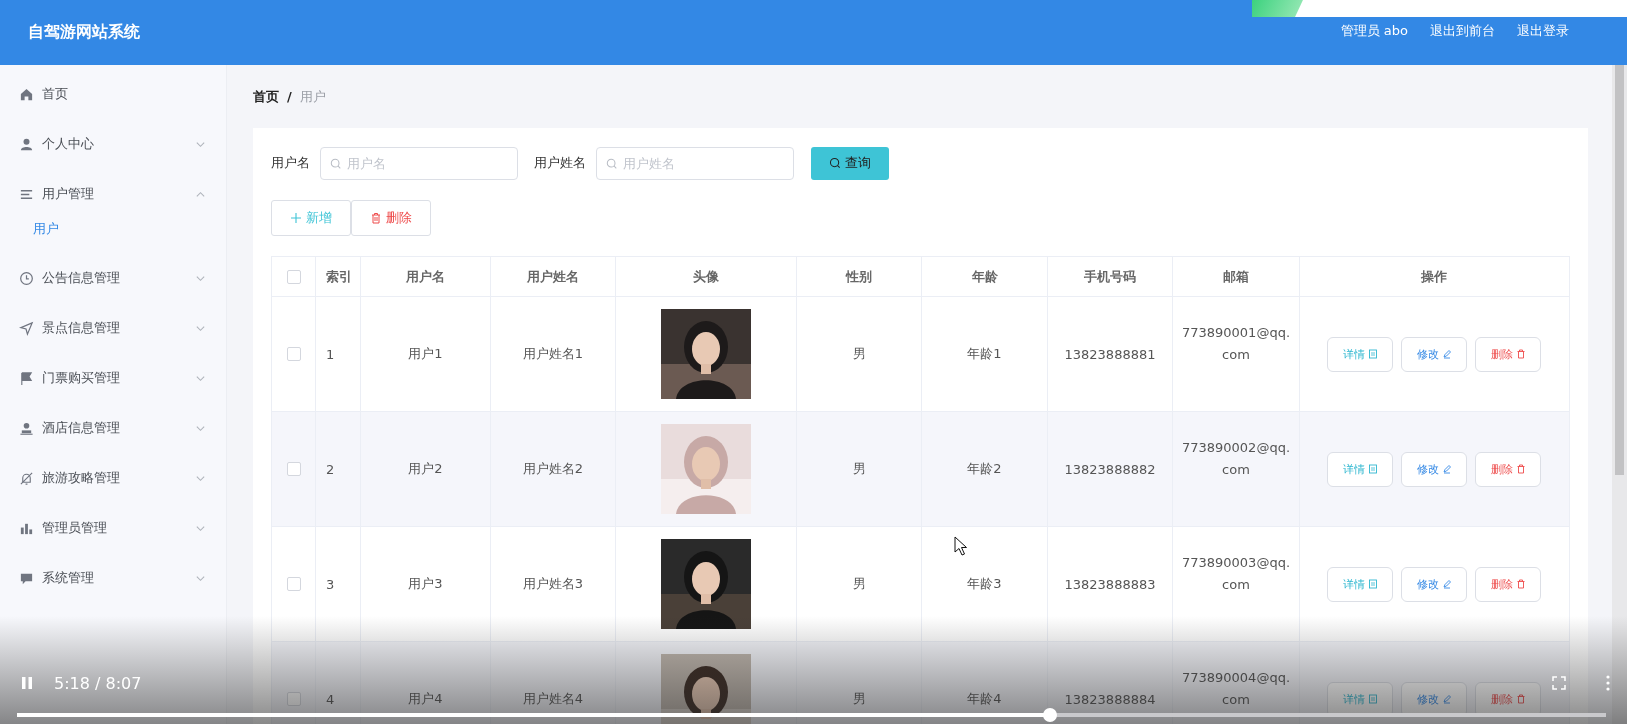 This screenshot has height=724, width=1627. I want to click on column-header: 手机号码, so click(1110, 276).